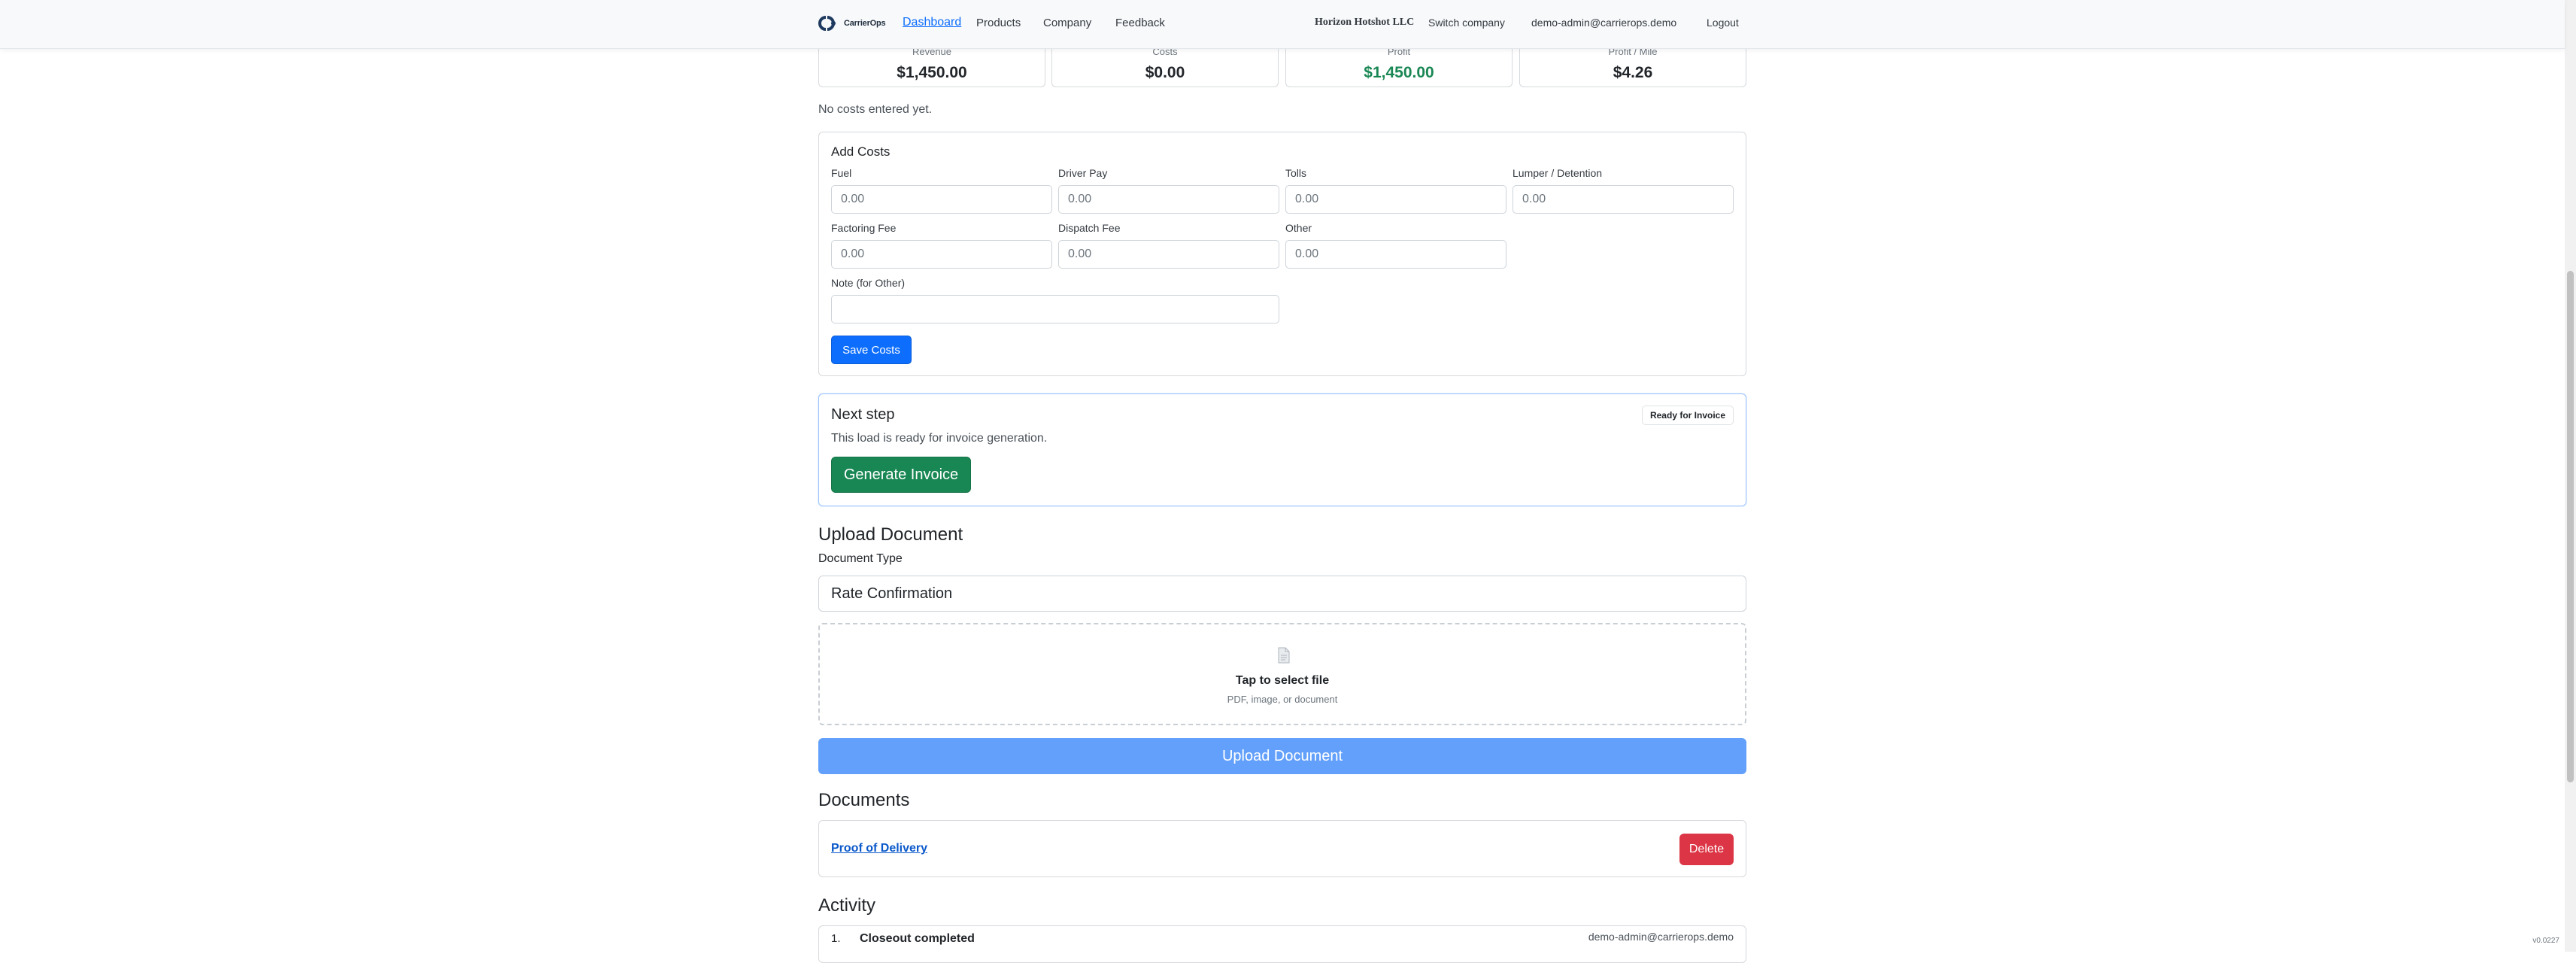 This screenshot has width=2576, height=963. Describe the element at coordinates (1282, 699) in the screenshot. I see `dropzone-subtitle: PDF, image, or document` at that location.